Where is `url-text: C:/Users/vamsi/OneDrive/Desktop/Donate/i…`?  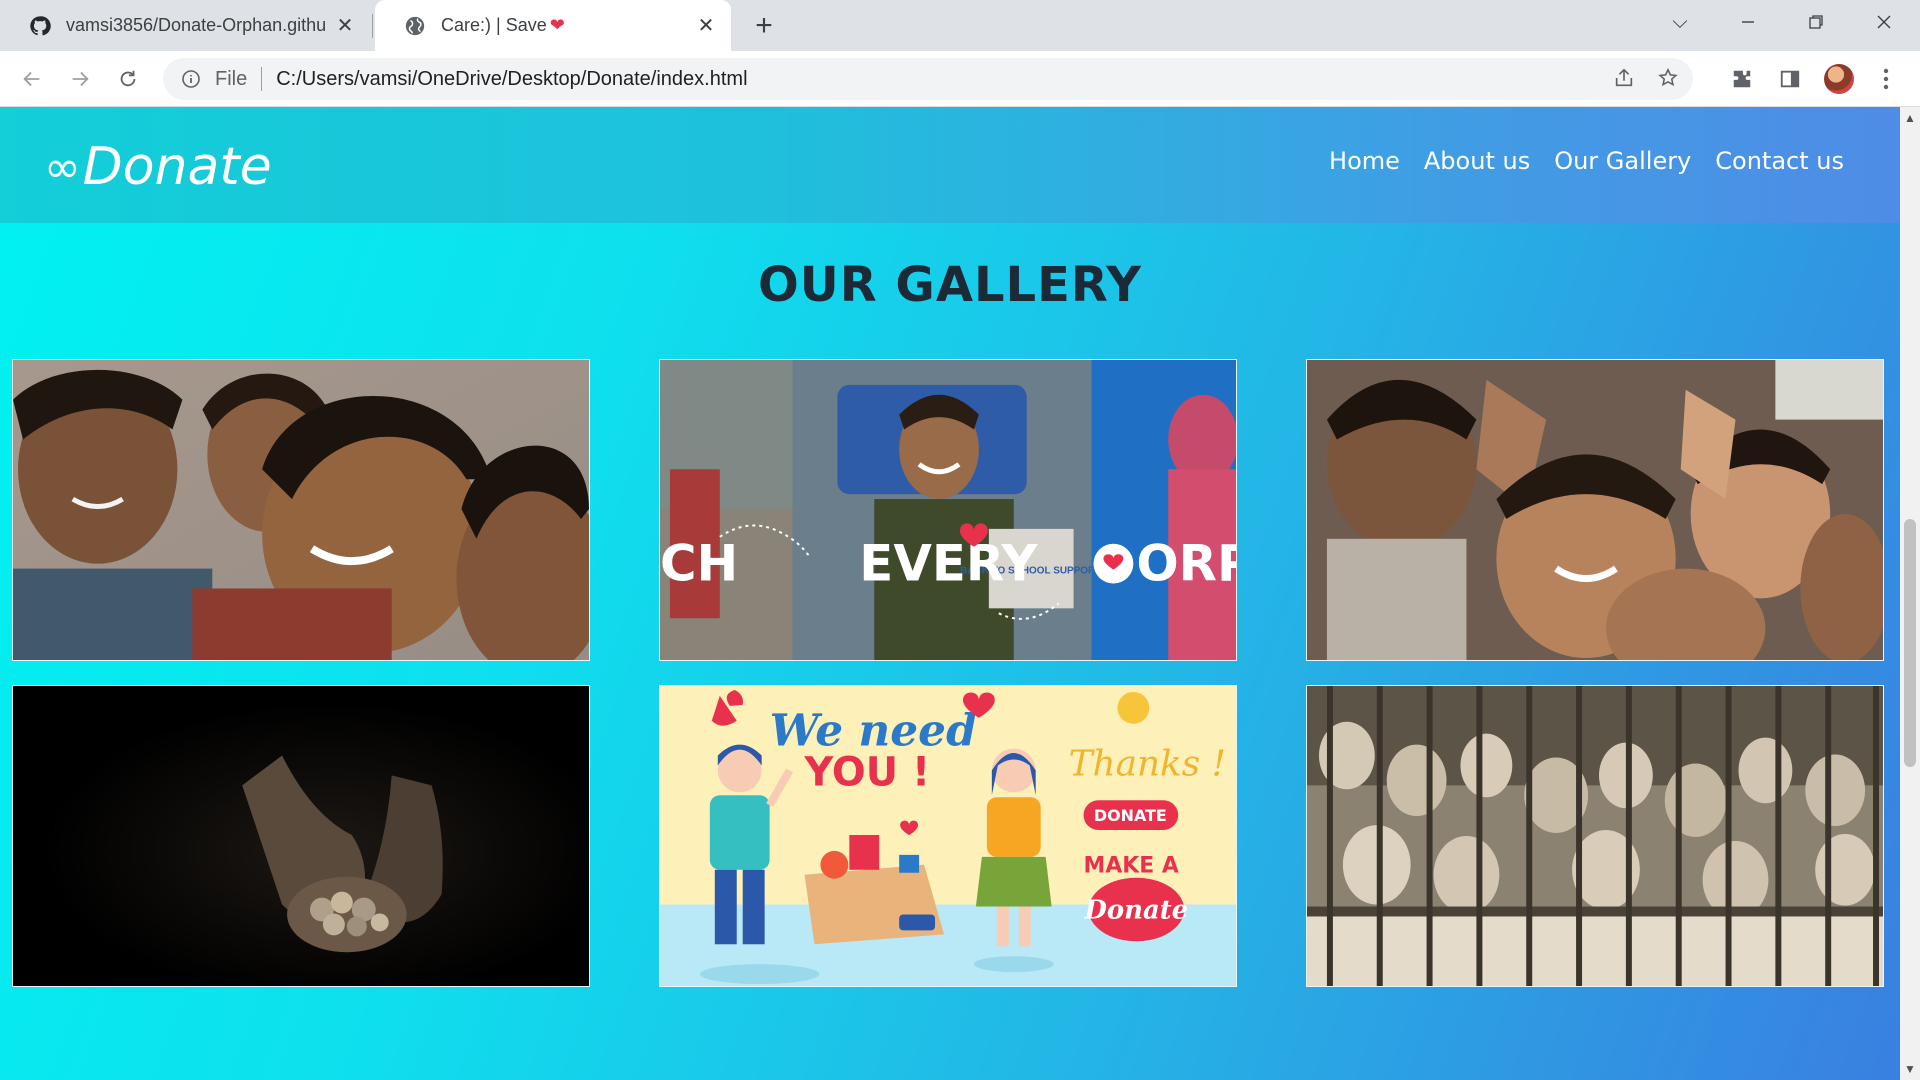
url-text: C:/Users/vamsi/OneDrive/Desktop/Donate/i… is located at coordinates (511, 79).